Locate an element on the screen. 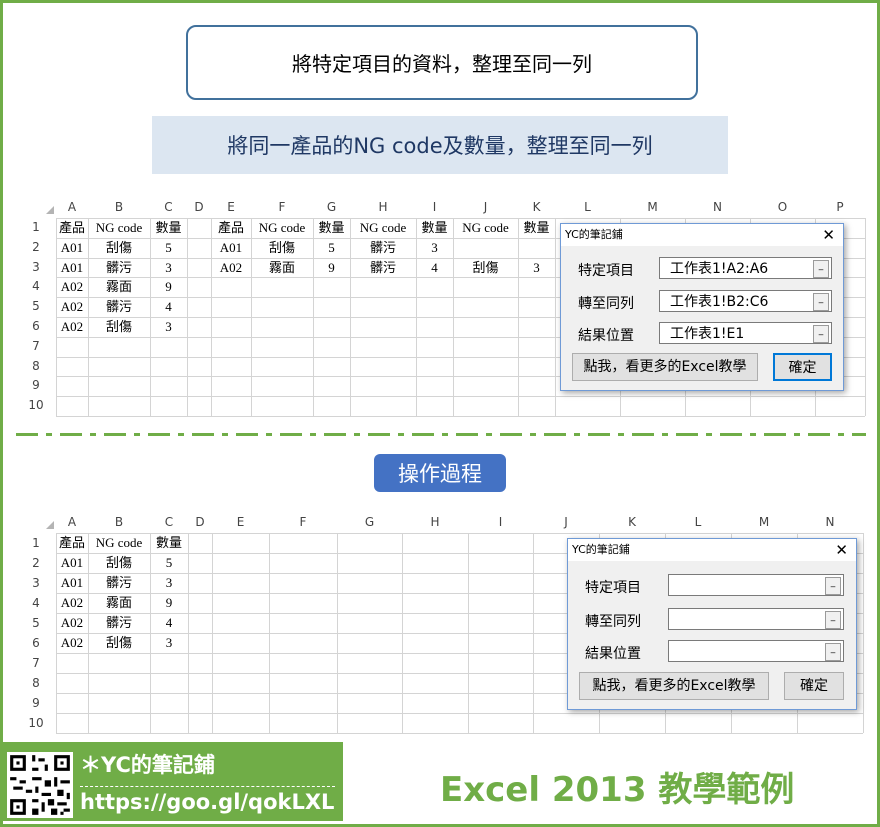 Image resolution: width=880 pixels, height=827 pixels. column-header: B is located at coordinates (119, 522).